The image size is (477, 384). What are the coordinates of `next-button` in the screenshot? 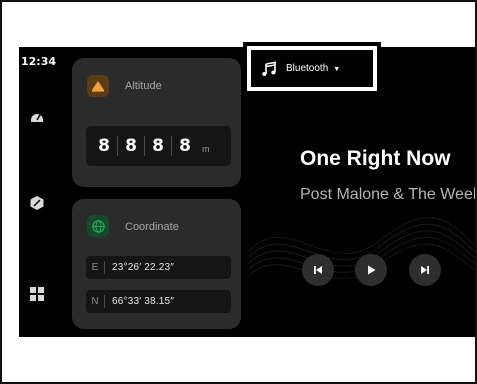 It's located at (425, 270).